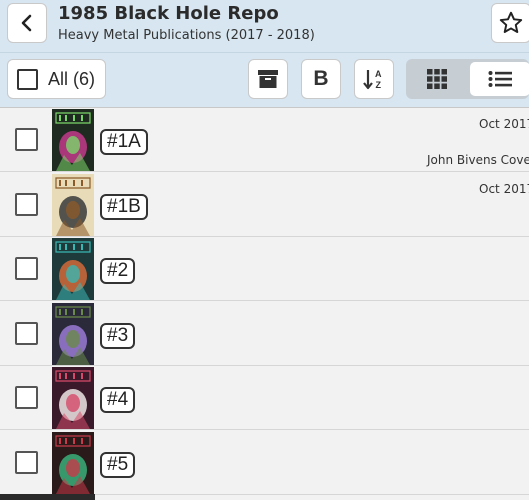 Image resolution: width=529 pixels, height=500 pixels. I want to click on grid-view-button, so click(437, 79).